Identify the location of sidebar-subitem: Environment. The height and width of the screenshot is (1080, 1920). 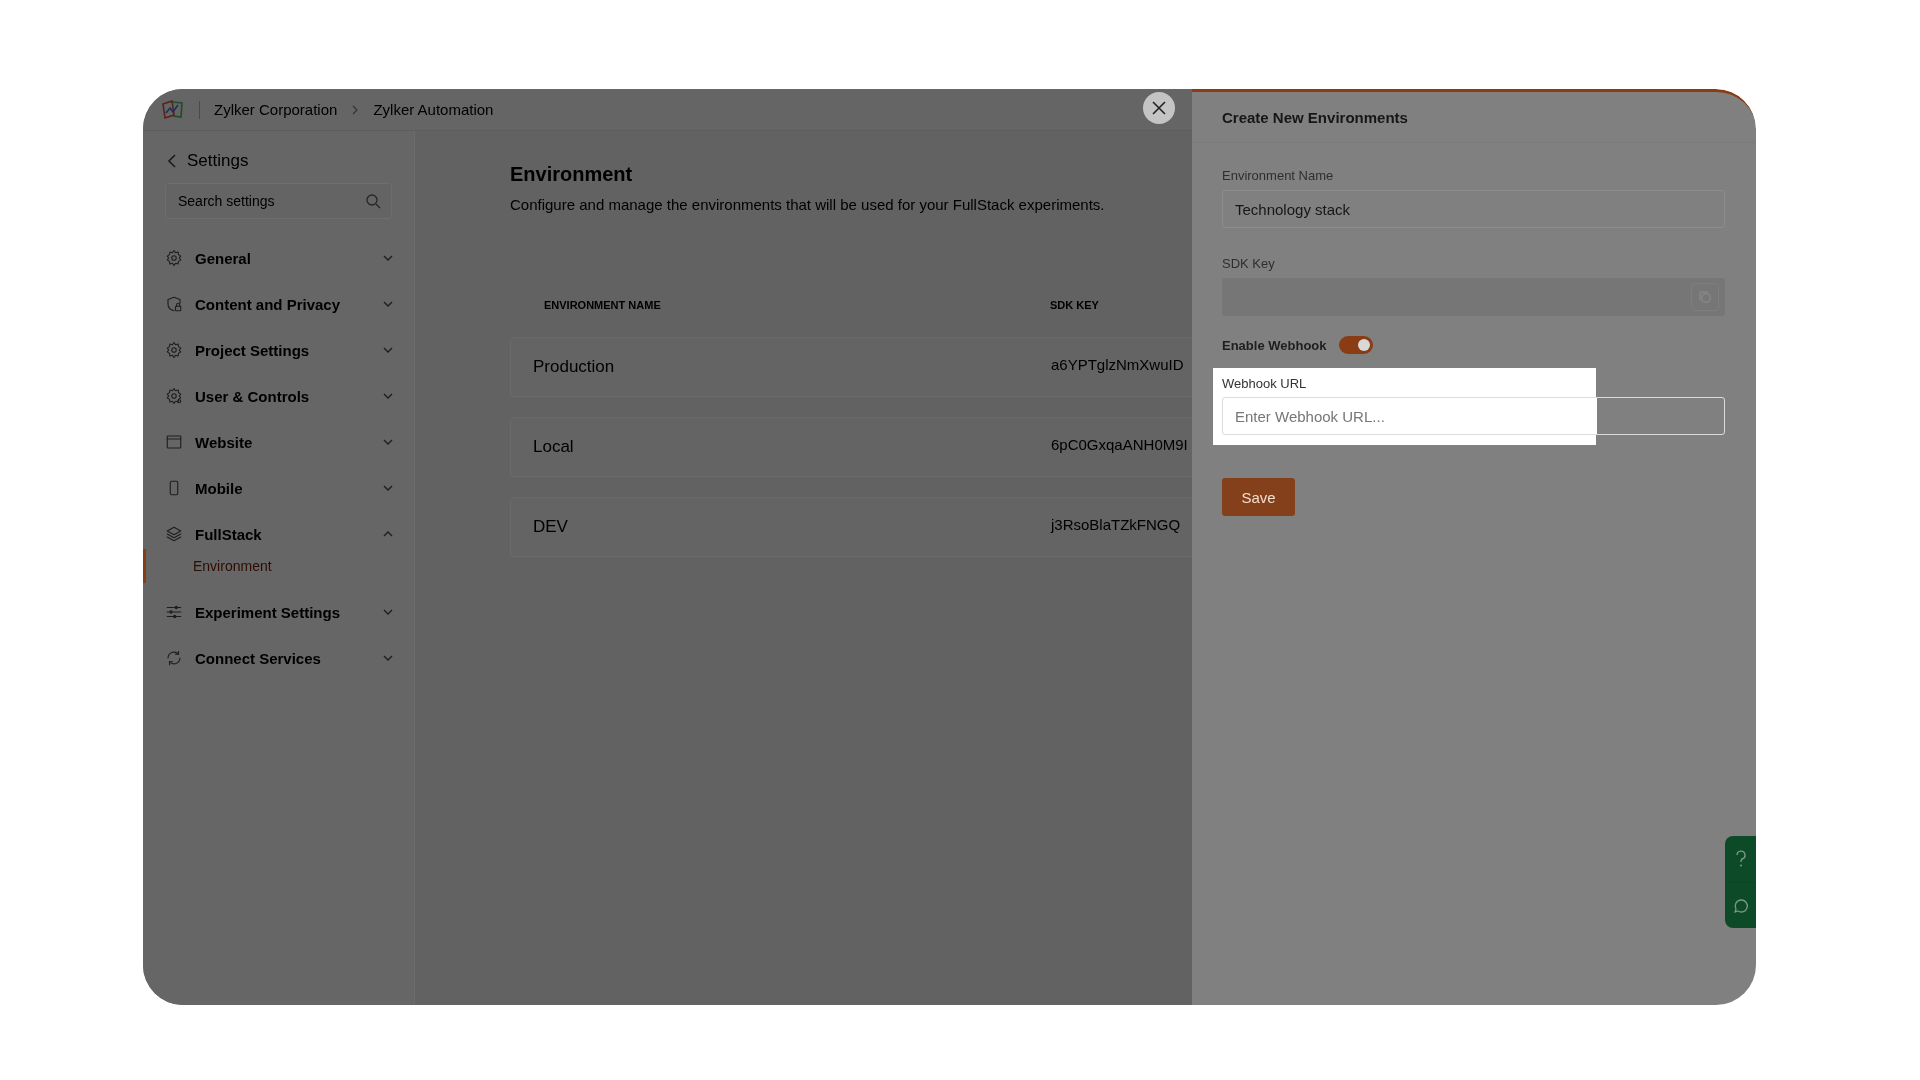
(278, 566).